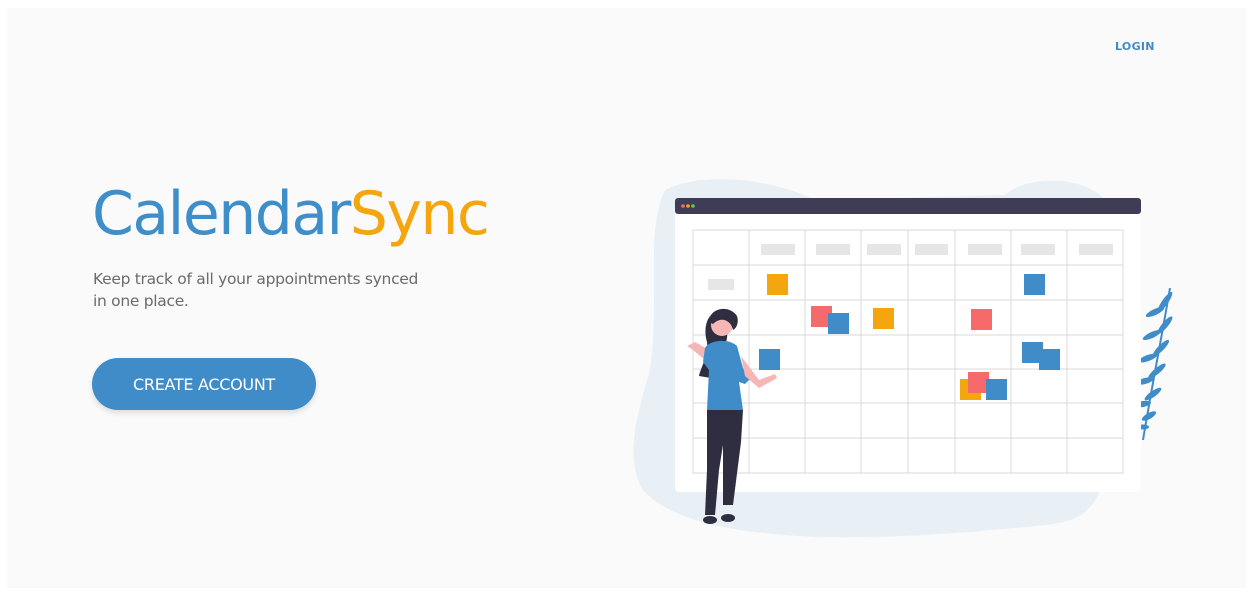 This screenshot has height=595, width=1253. I want to click on brand-title: CalendarSync, so click(291, 214).